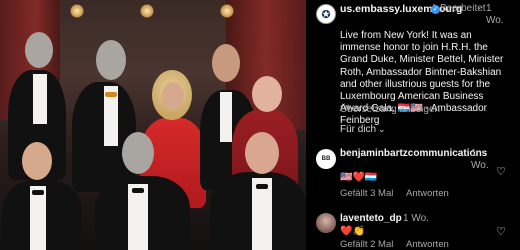 This screenshot has height=250, width=520. I want to click on account-name-link: us.embassy.luxembourg, so click(401, 9).